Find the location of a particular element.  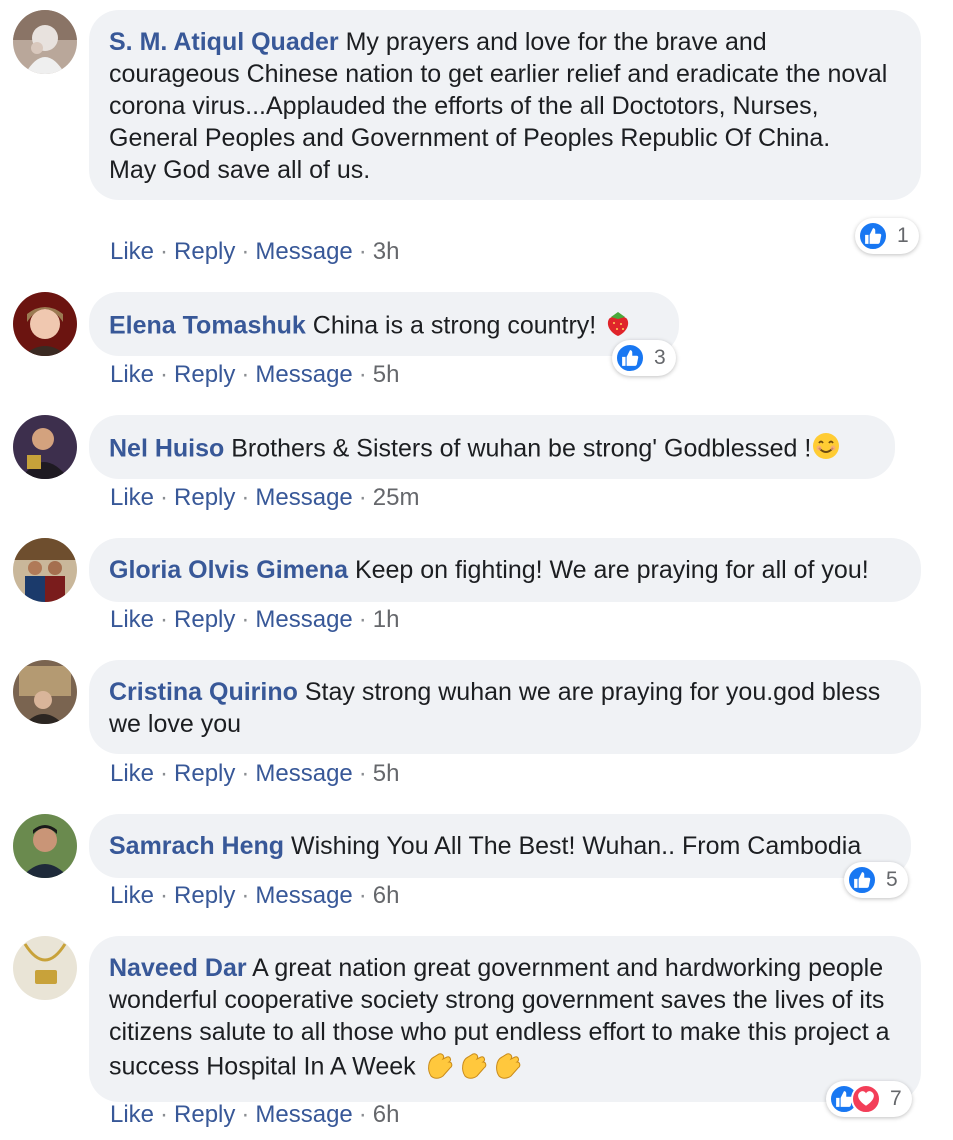

reaction-summary: 3 is located at coordinates (644, 358).